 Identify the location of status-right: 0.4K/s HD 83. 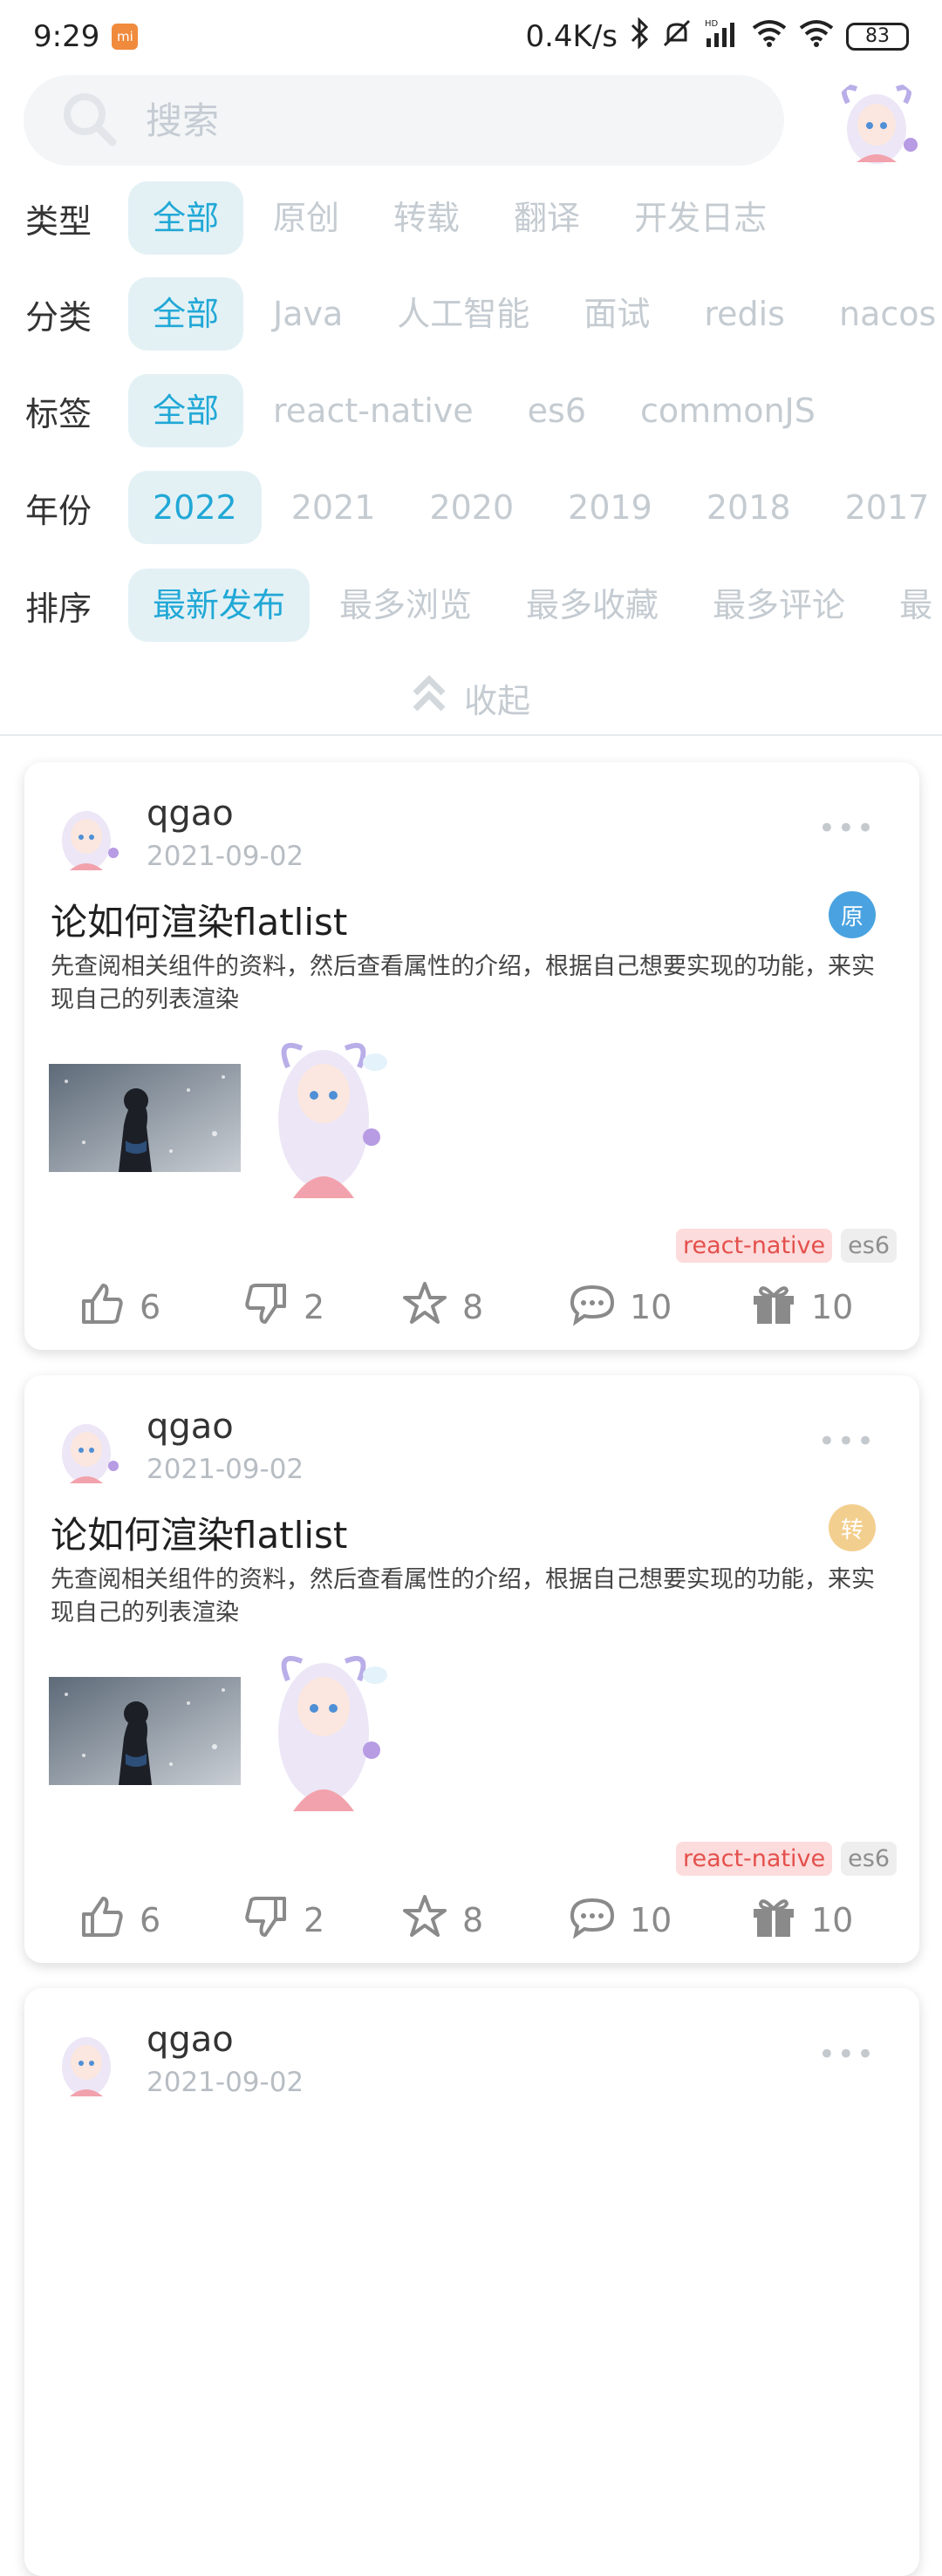
(717, 37).